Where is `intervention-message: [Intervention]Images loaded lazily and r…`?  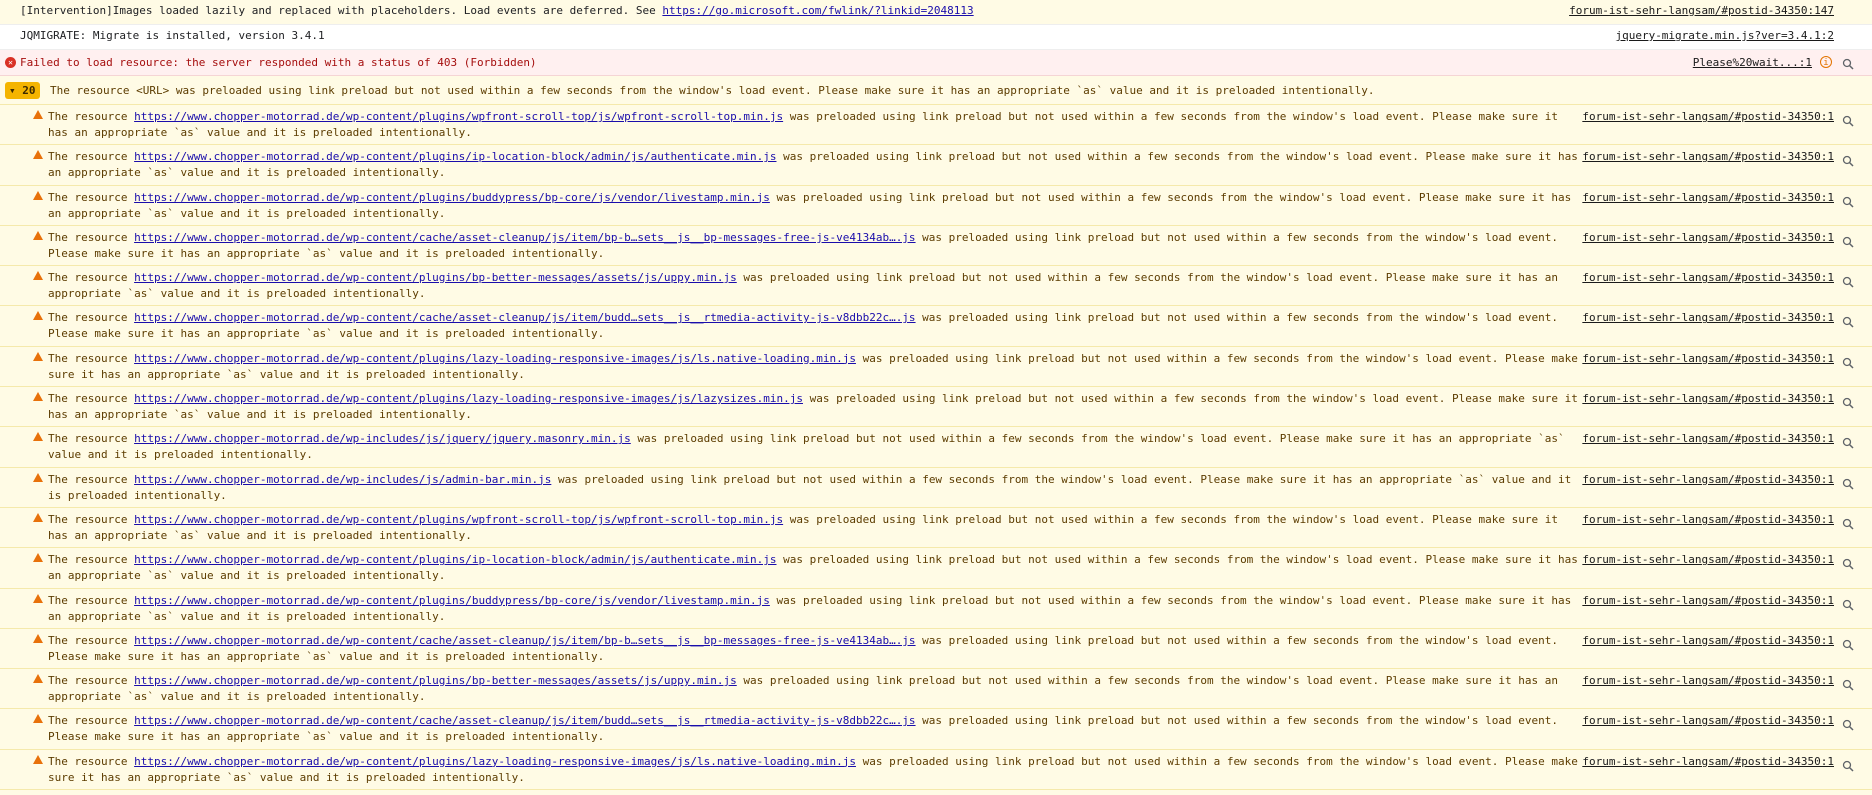 intervention-message: [Intervention]Images loaded lazily and r… is located at coordinates (936, 12).